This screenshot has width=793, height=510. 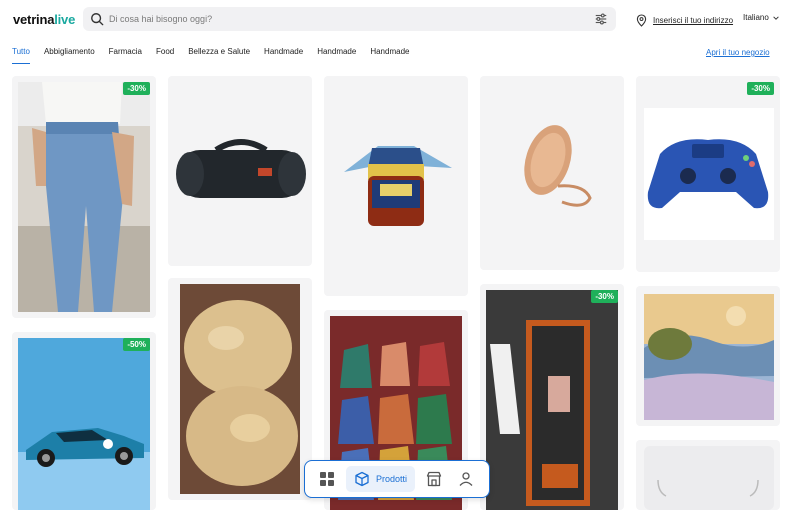 I want to click on user-icon, so click(x=466, y=479).